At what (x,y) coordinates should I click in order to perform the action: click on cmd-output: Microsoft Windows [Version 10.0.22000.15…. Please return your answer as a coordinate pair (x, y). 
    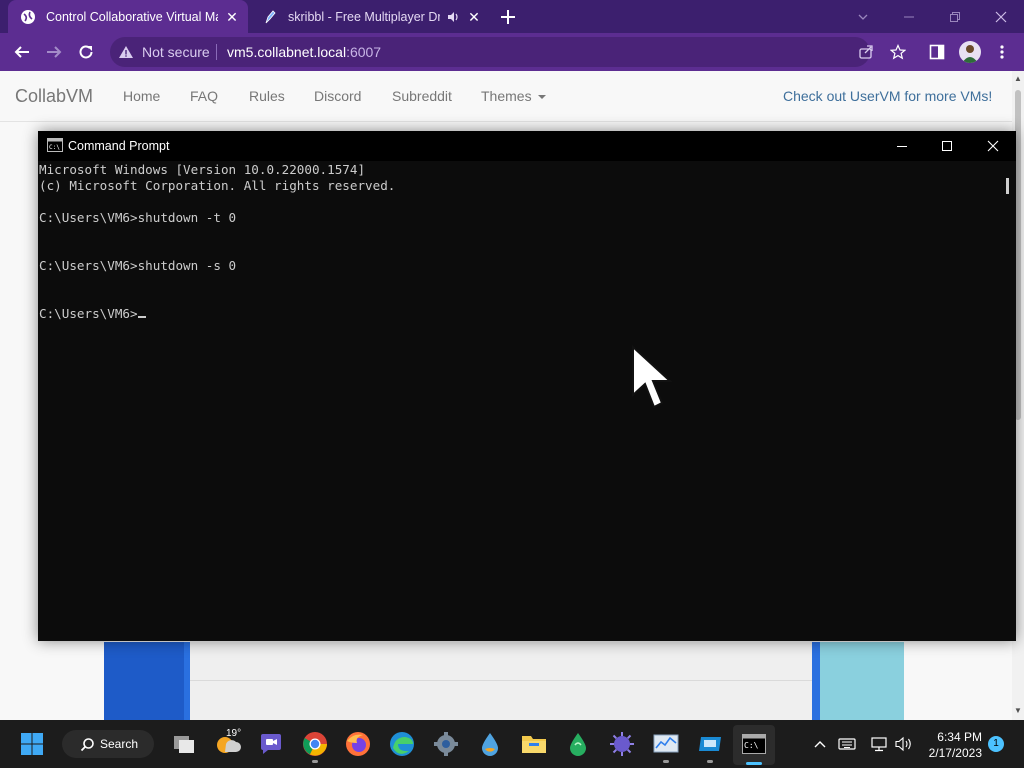
    Looking at the image, I should click on (217, 242).